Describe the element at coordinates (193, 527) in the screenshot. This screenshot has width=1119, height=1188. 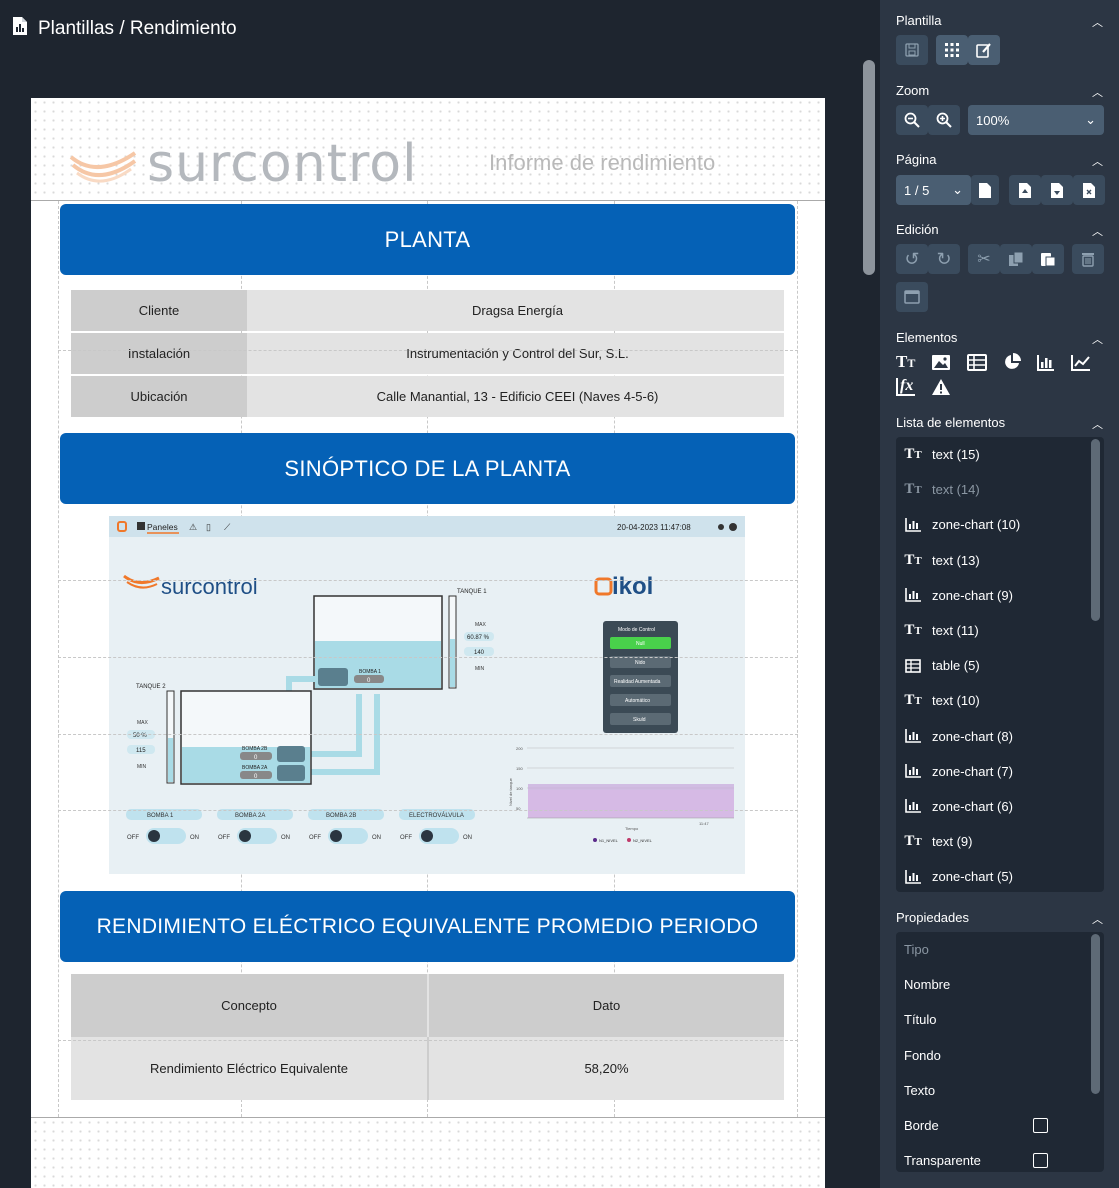
I see `alert-icon: ⚠` at that location.